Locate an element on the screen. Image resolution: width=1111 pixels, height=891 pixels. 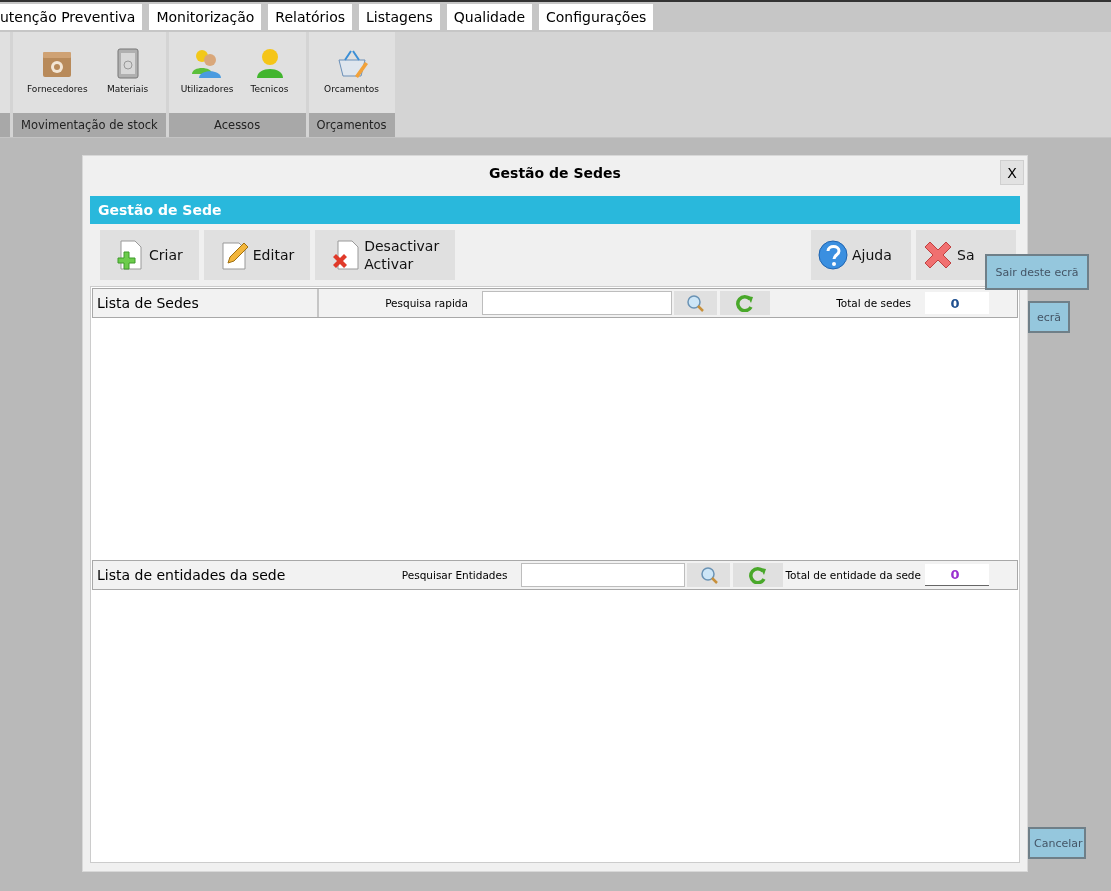
search-label: Pesquisa rapida is located at coordinates (426, 303).